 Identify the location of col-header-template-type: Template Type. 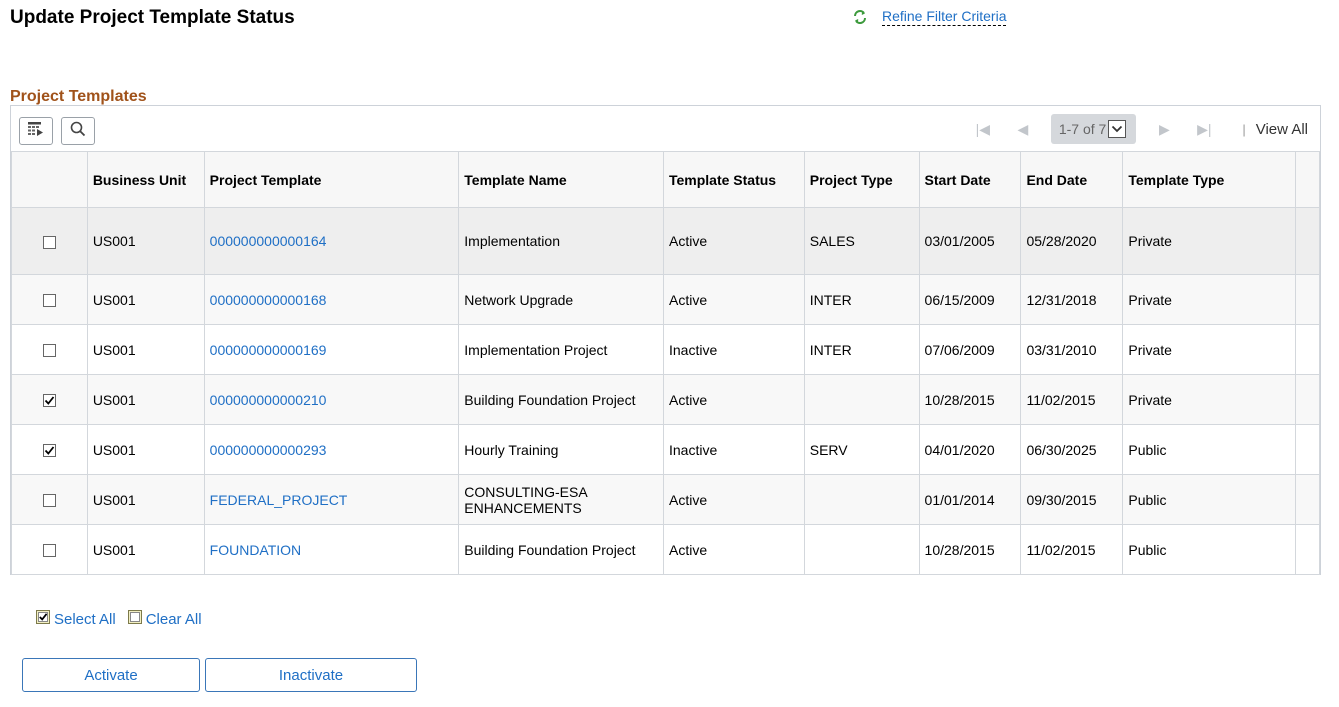
(1209, 179).